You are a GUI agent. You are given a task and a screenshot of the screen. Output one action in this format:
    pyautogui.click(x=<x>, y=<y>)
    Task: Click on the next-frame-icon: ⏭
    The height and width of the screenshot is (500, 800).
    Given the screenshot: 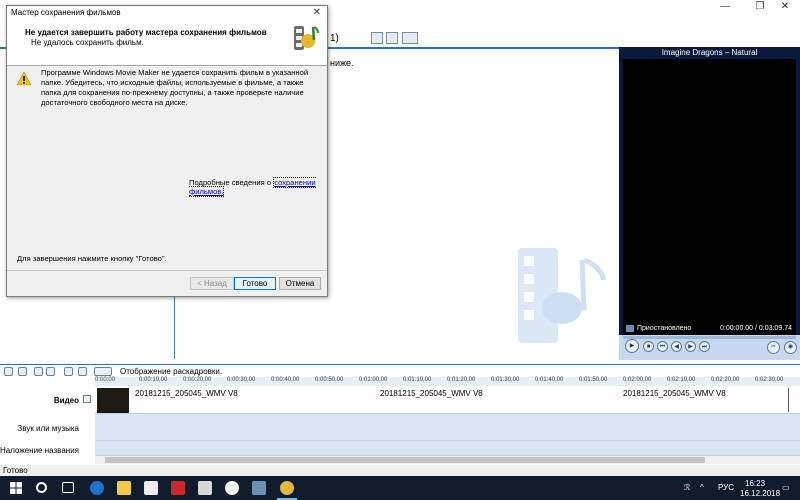 What is the action you would take?
    pyautogui.click(x=704, y=346)
    